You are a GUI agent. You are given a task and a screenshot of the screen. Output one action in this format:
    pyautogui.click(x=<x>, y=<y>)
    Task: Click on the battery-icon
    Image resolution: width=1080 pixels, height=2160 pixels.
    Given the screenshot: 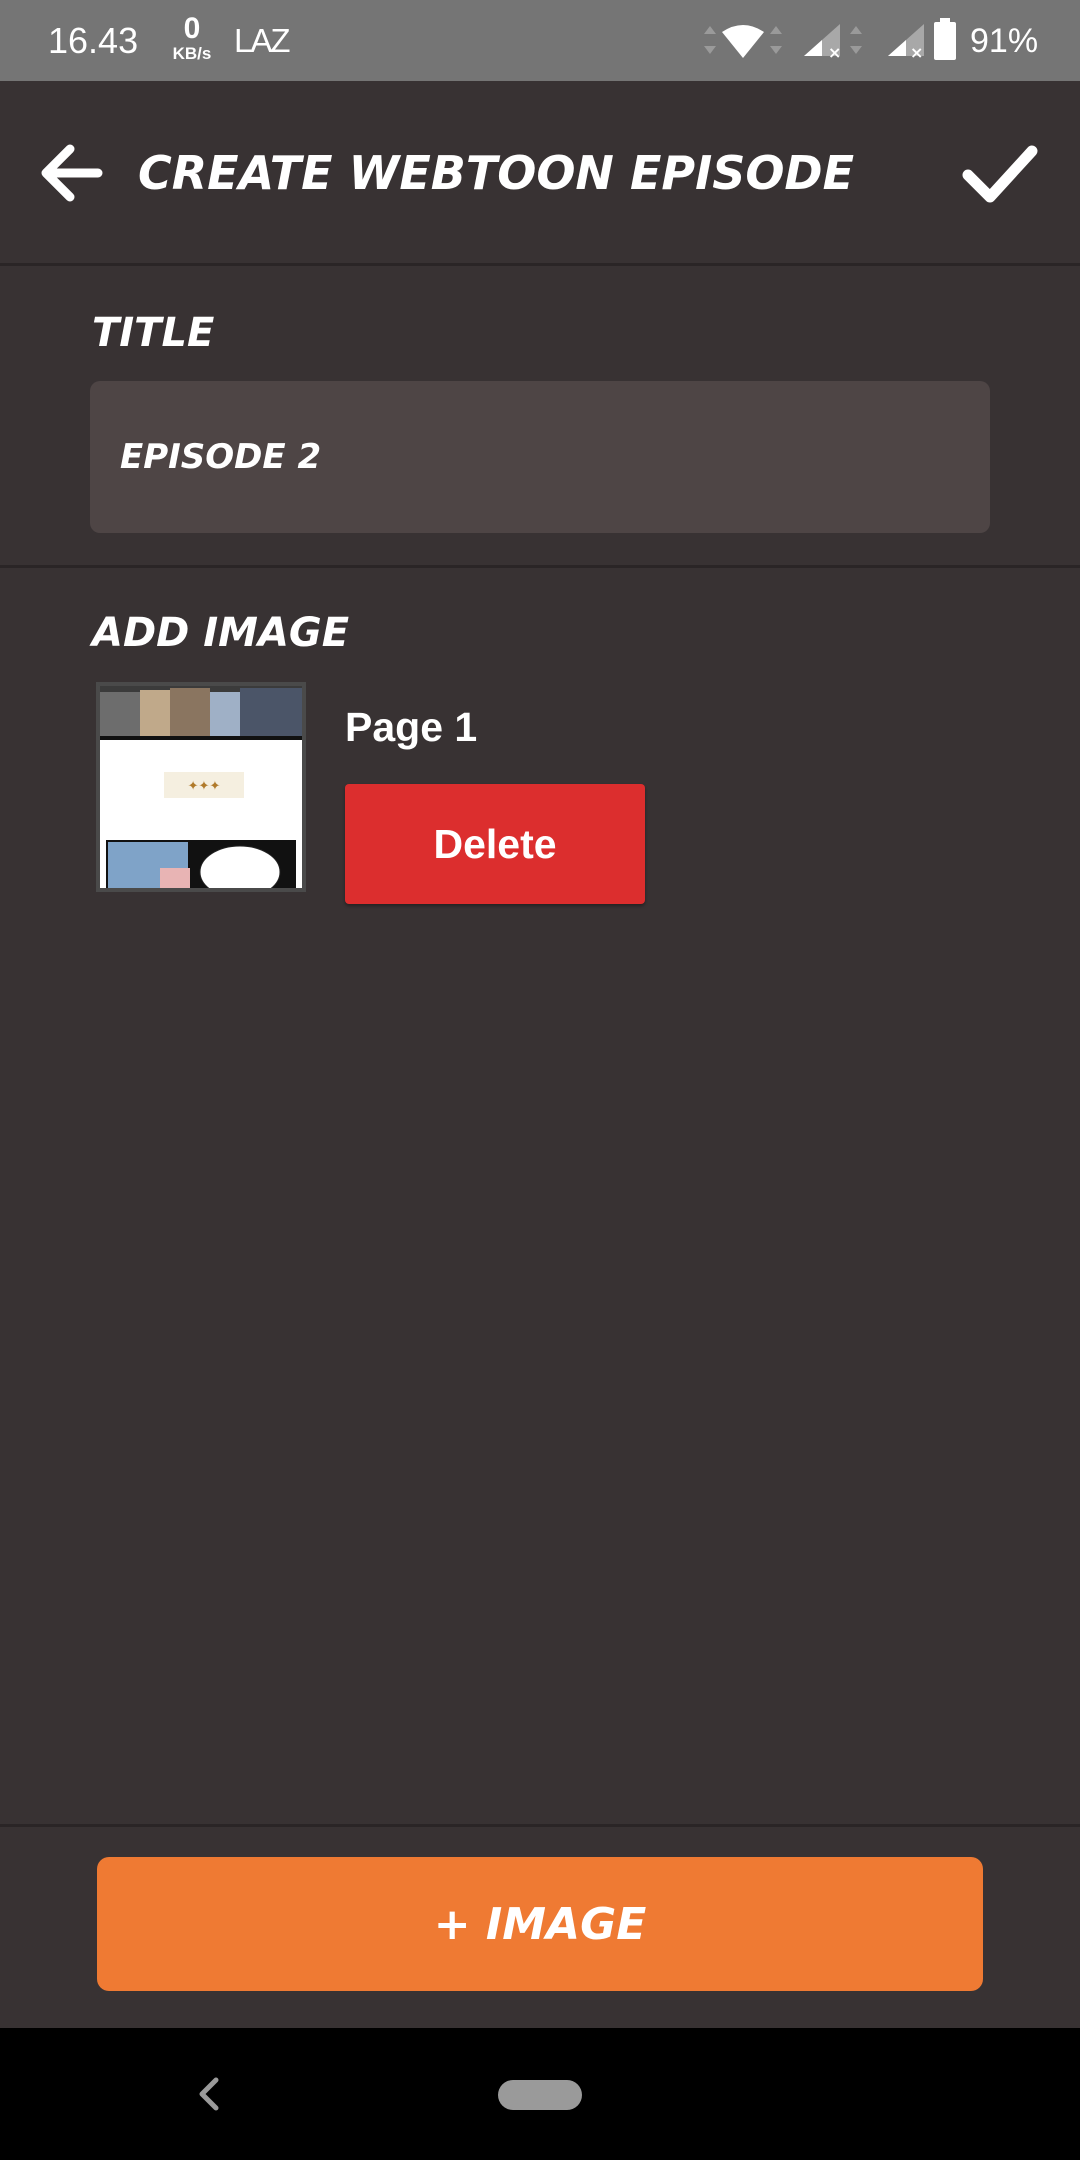 What is the action you would take?
    pyautogui.click(x=945, y=39)
    